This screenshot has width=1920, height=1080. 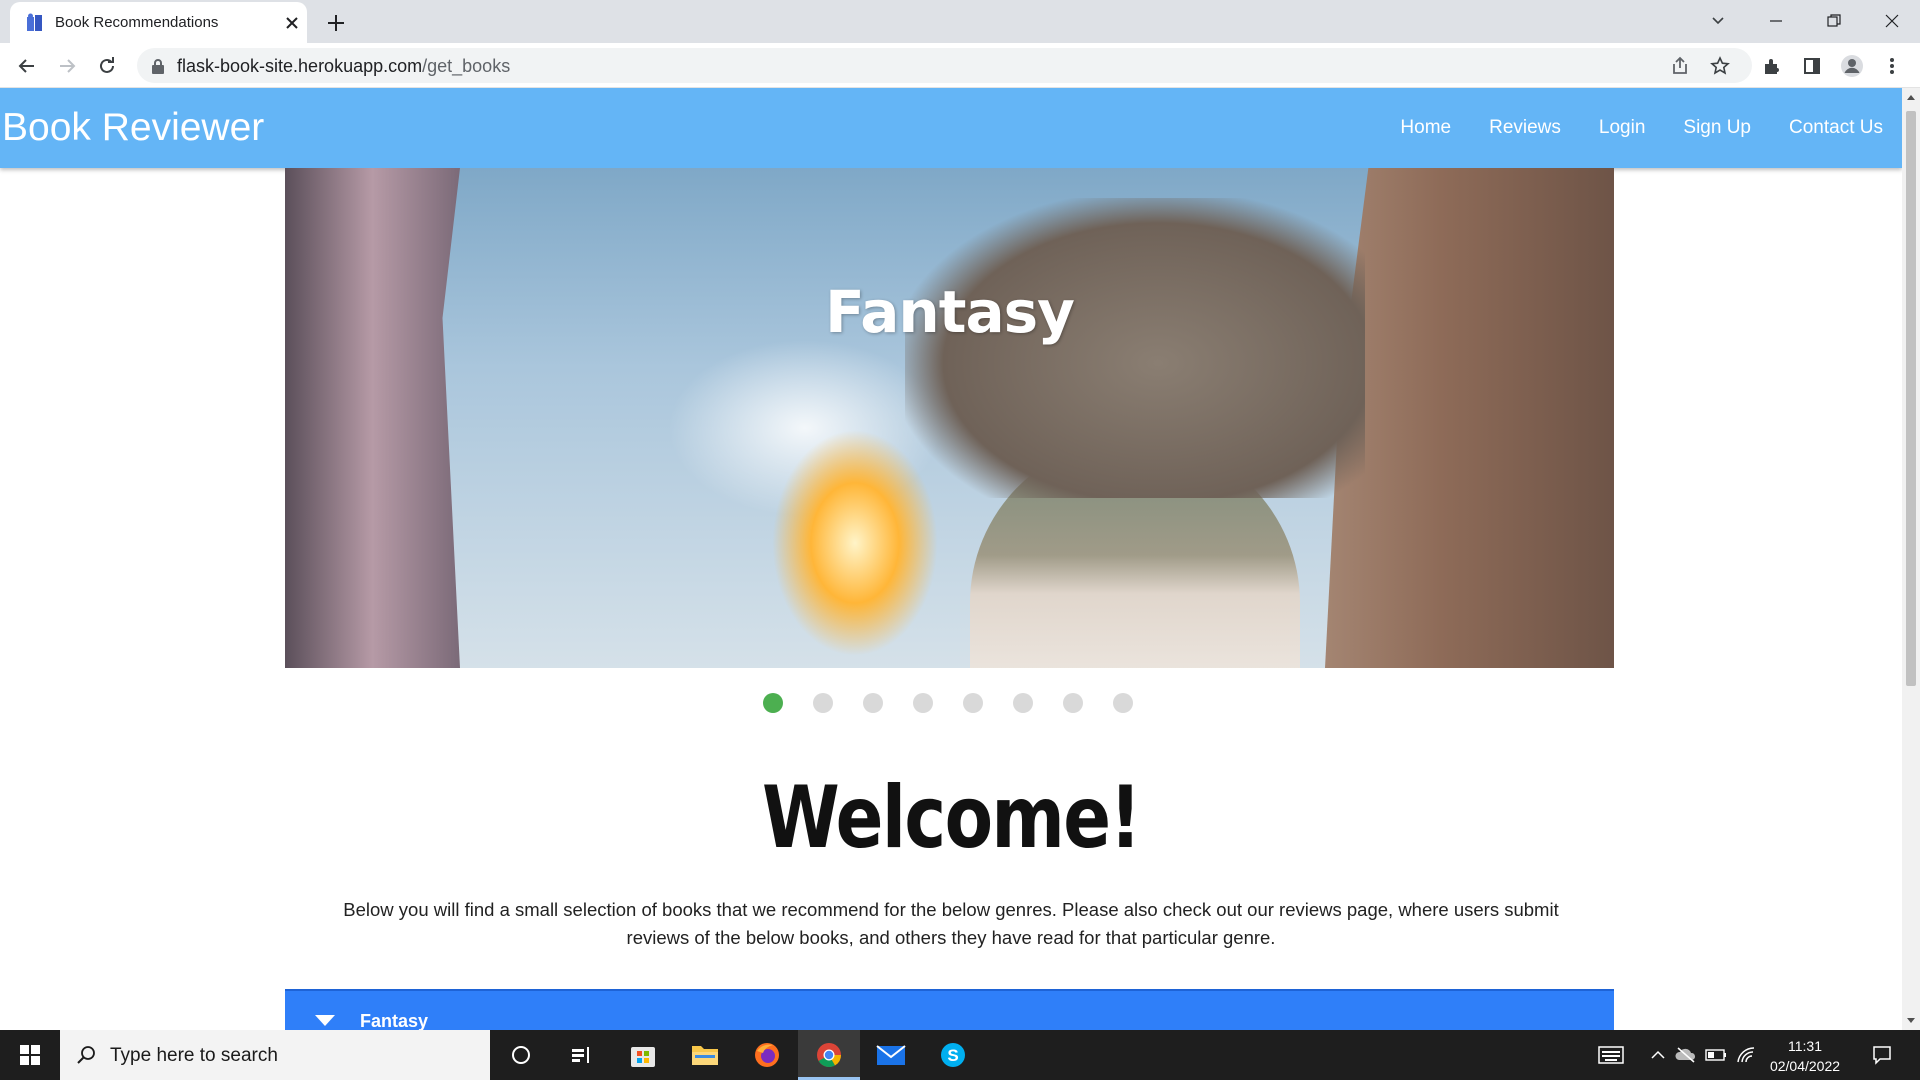 I want to click on welcome-heading: Welcome!, so click(x=952, y=818).